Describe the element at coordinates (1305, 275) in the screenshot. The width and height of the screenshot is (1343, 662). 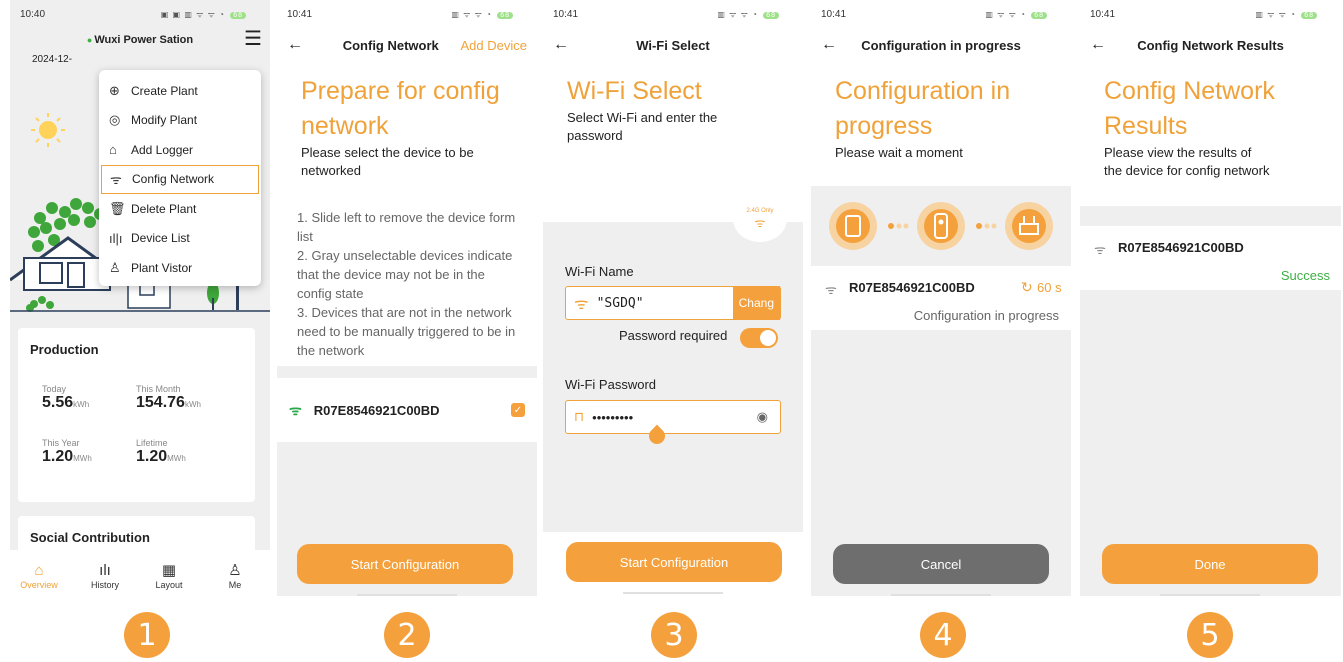
I see `result-status: Success` at that location.